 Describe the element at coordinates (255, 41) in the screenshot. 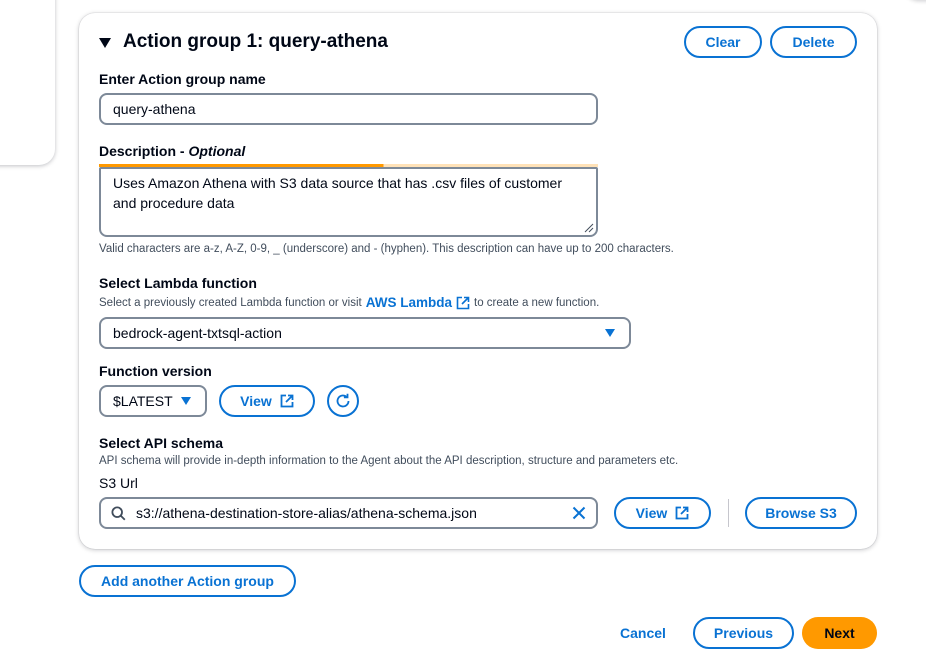

I see `action-group-title: Action group 1: query-athena` at that location.